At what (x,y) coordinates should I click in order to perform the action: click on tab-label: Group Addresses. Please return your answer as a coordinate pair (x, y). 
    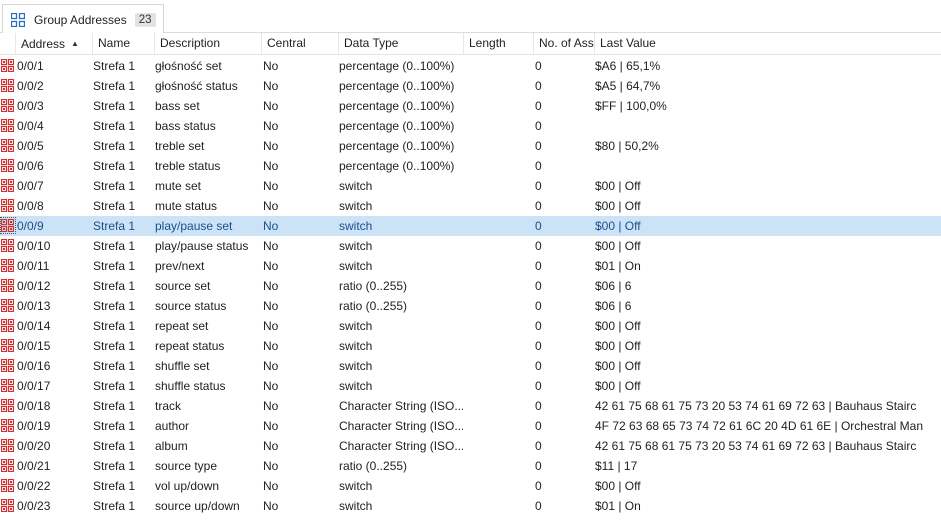
    Looking at the image, I should click on (80, 19).